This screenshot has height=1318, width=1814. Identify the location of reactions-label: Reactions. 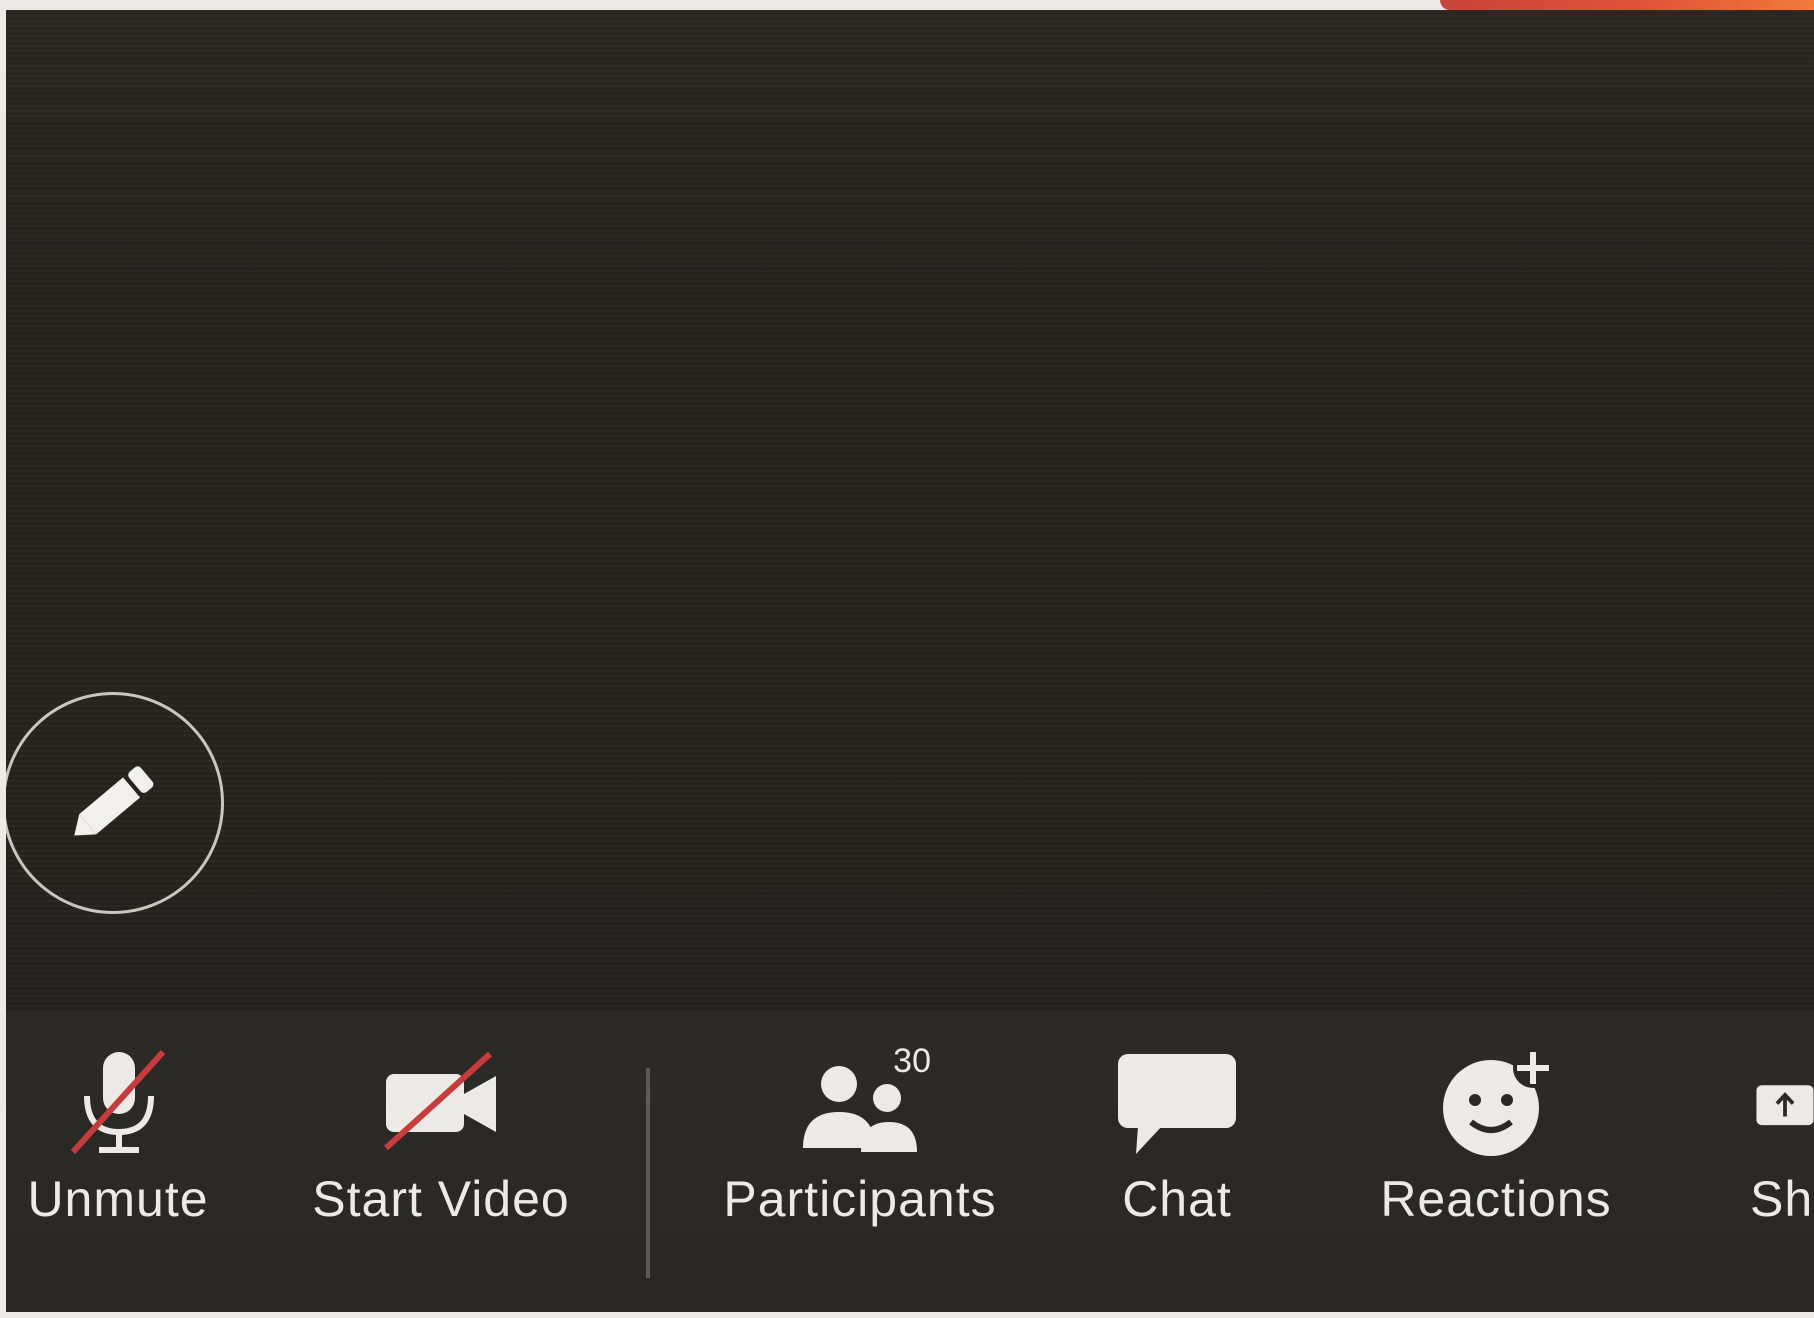
(1496, 1199).